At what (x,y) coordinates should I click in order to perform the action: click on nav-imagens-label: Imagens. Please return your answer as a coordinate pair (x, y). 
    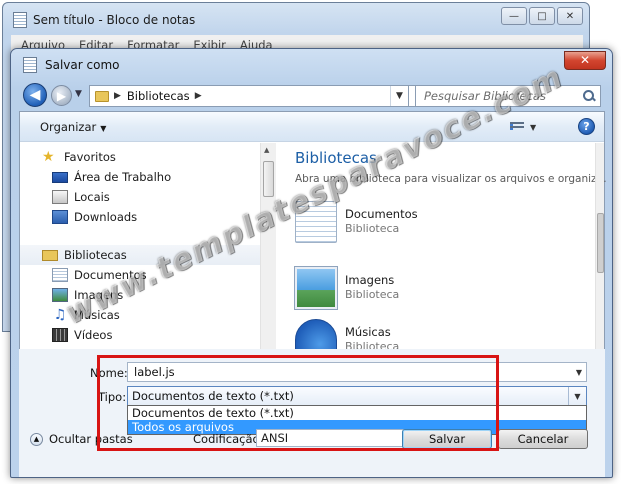
    Looking at the image, I should click on (99, 295).